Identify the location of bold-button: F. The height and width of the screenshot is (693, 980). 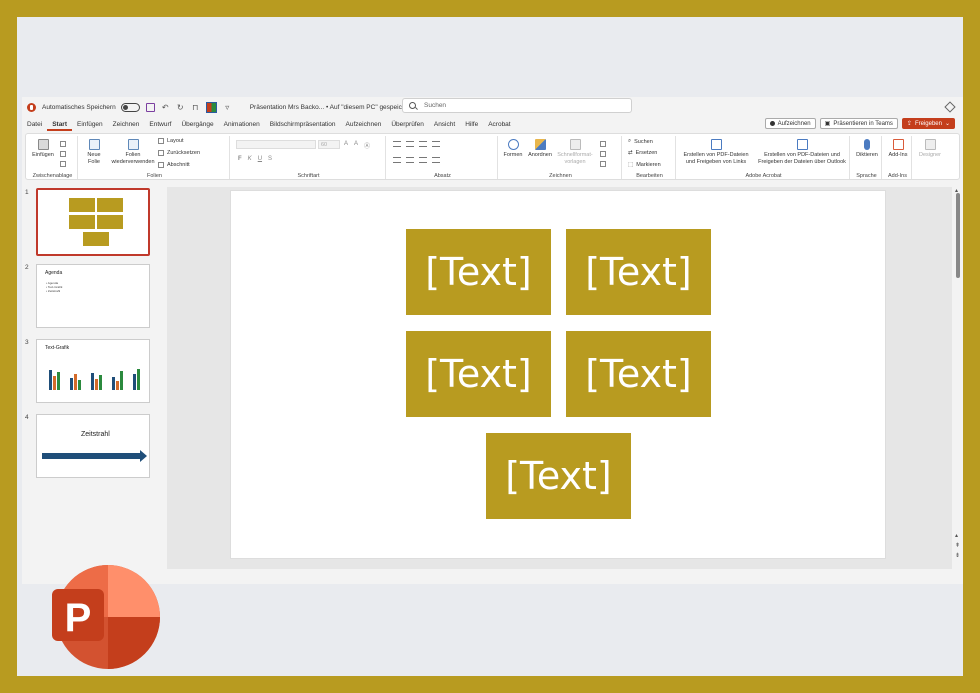
(240, 159).